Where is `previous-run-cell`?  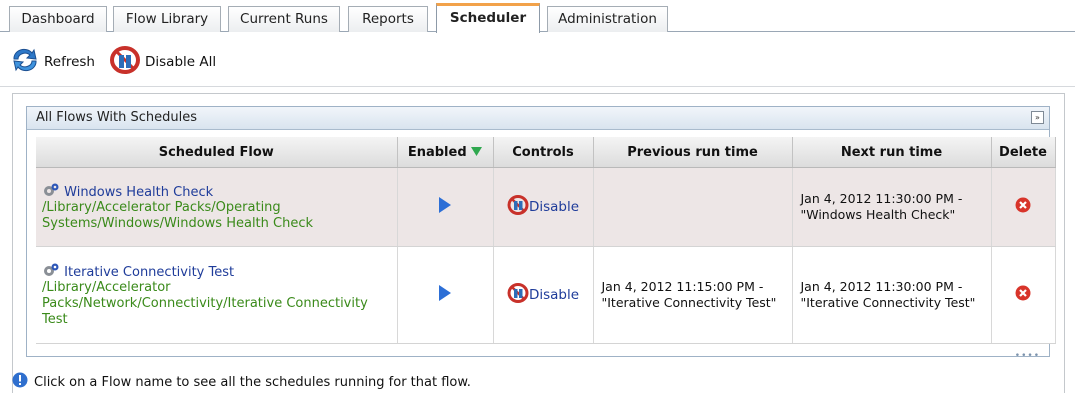
previous-run-cell is located at coordinates (693, 207).